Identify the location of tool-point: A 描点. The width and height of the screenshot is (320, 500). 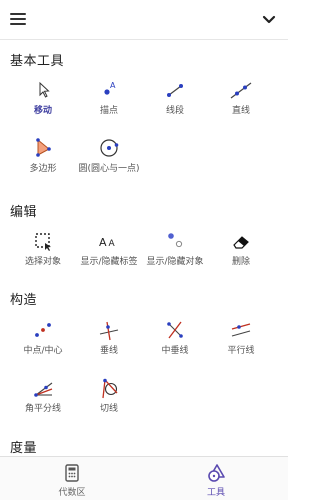
(109, 101).